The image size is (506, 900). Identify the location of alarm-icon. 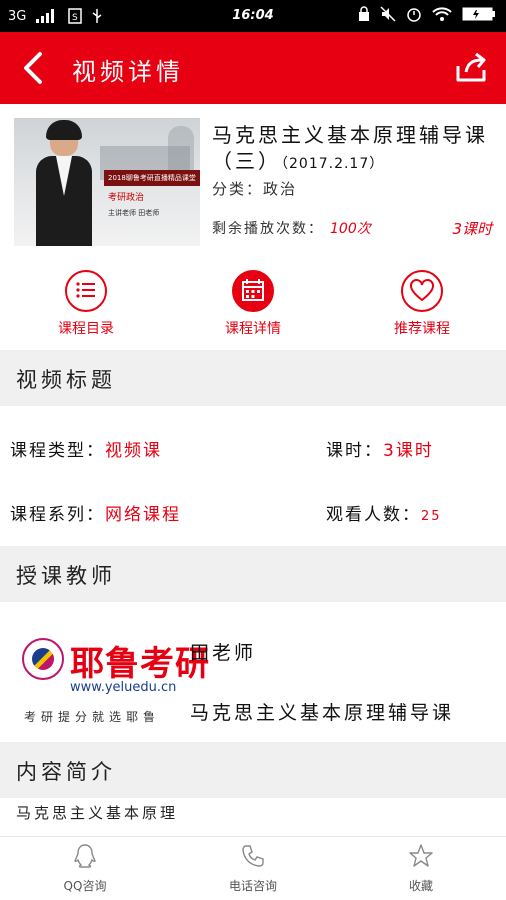
(414, 15).